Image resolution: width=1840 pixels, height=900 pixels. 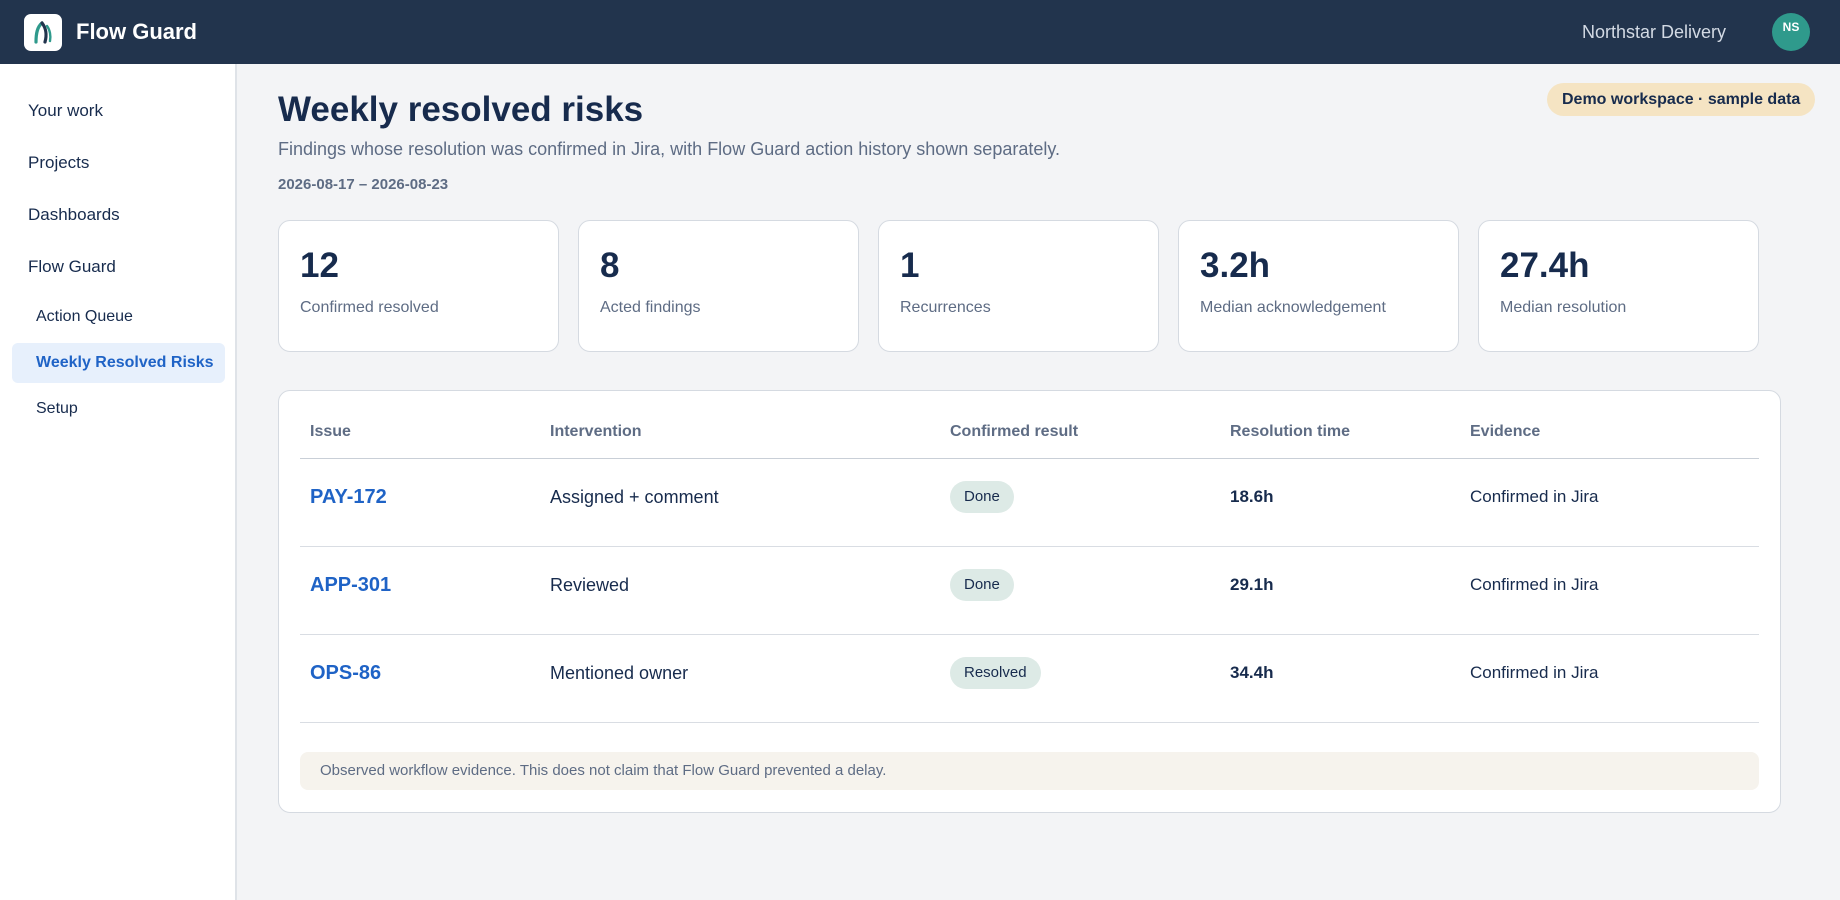 I want to click on metric-label: Confirmed resolved, so click(x=369, y=307).